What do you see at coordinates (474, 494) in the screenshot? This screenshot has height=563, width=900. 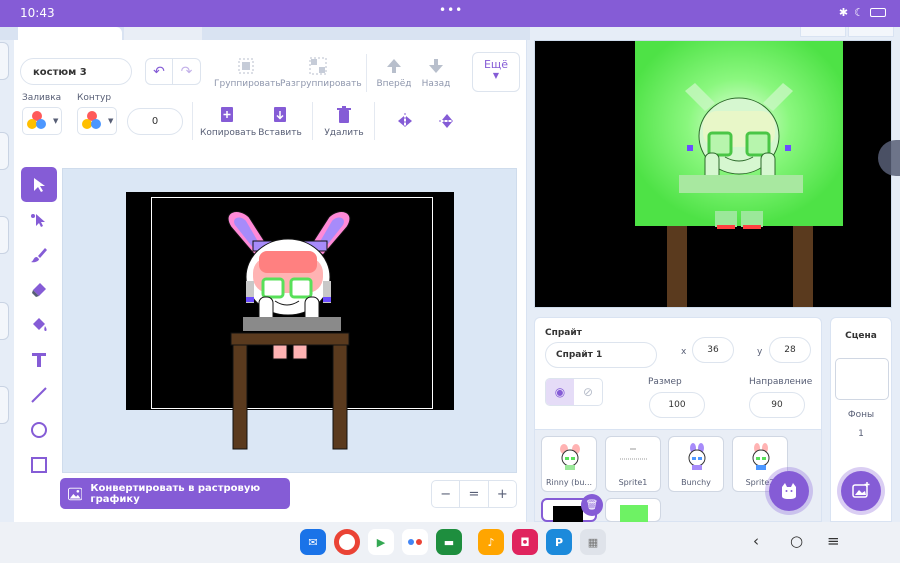 I see `zoom-reset-button: =` at bounding box center [474, 494].